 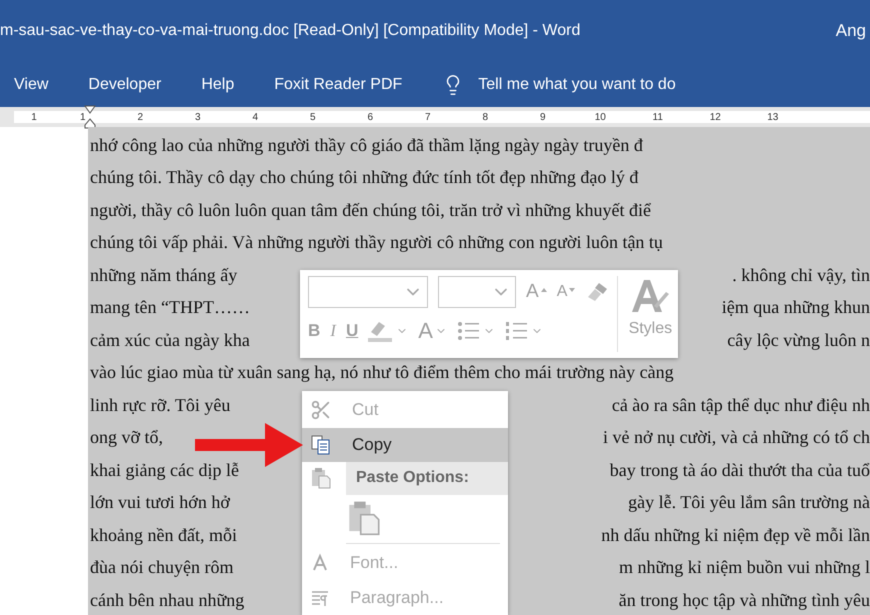 What do you see at coordinates (164, 470) in the screenshot?
I see `document-text: khai giảng các dịp lễ` at bounding box center [164, 470].